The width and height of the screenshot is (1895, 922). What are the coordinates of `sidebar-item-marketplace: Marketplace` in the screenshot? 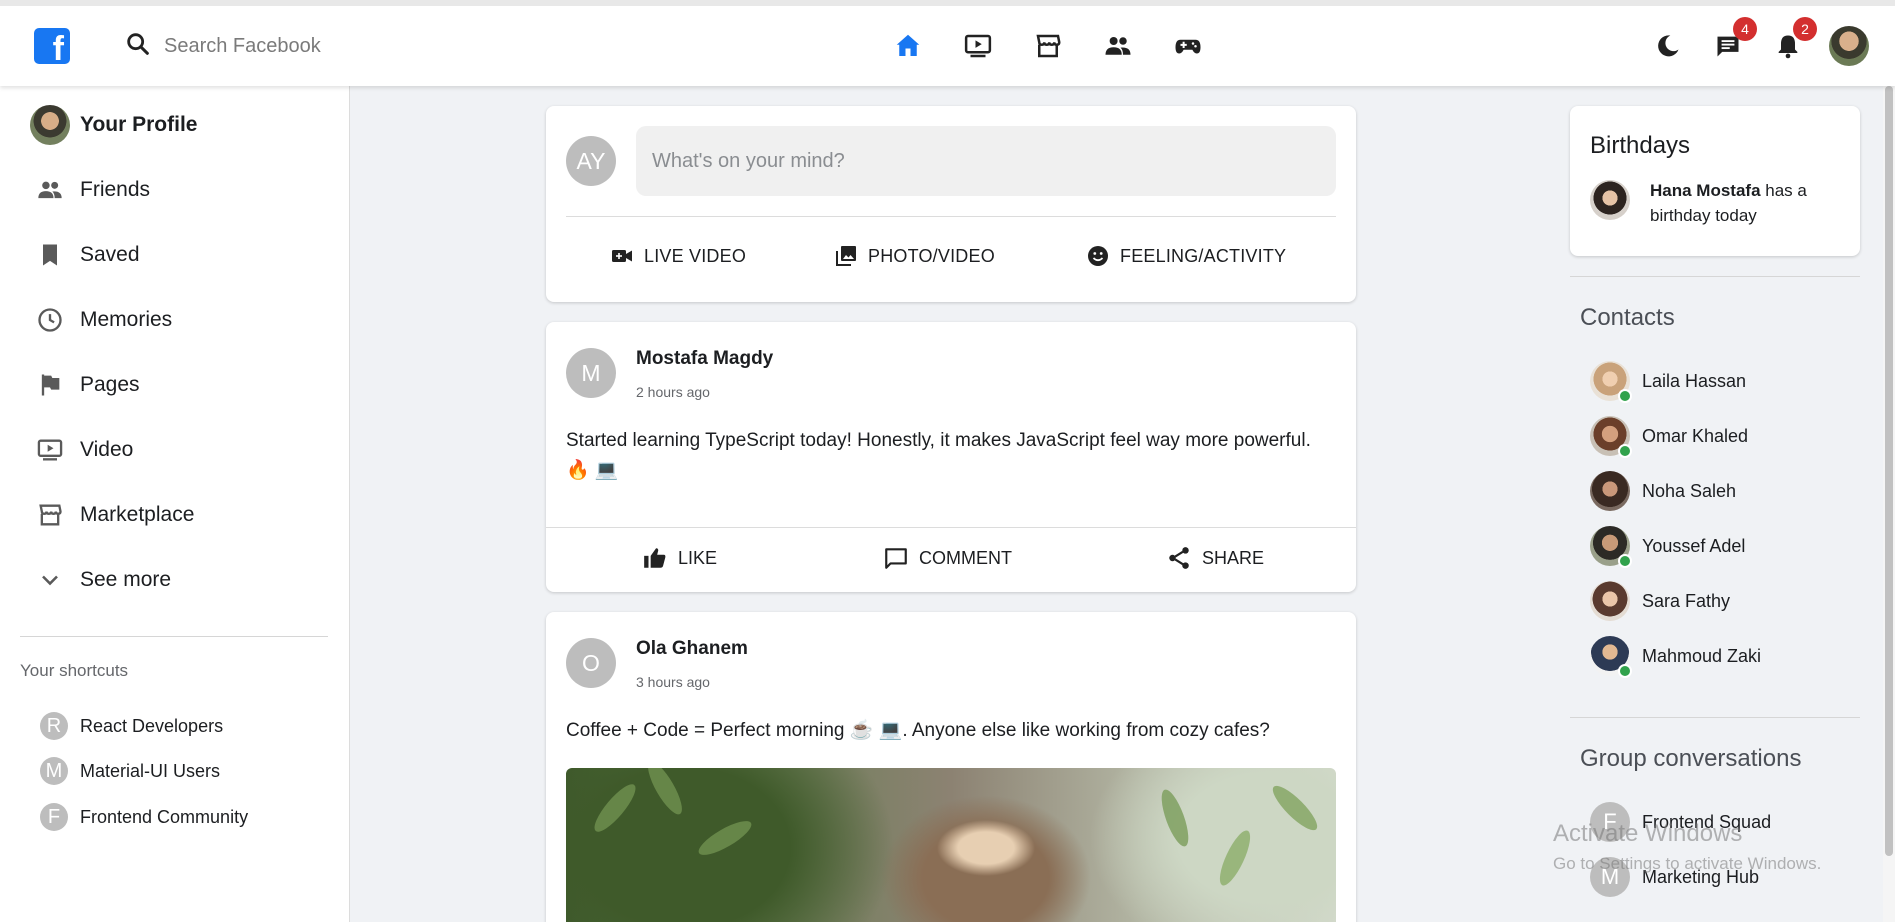 It's located at (112, 515).